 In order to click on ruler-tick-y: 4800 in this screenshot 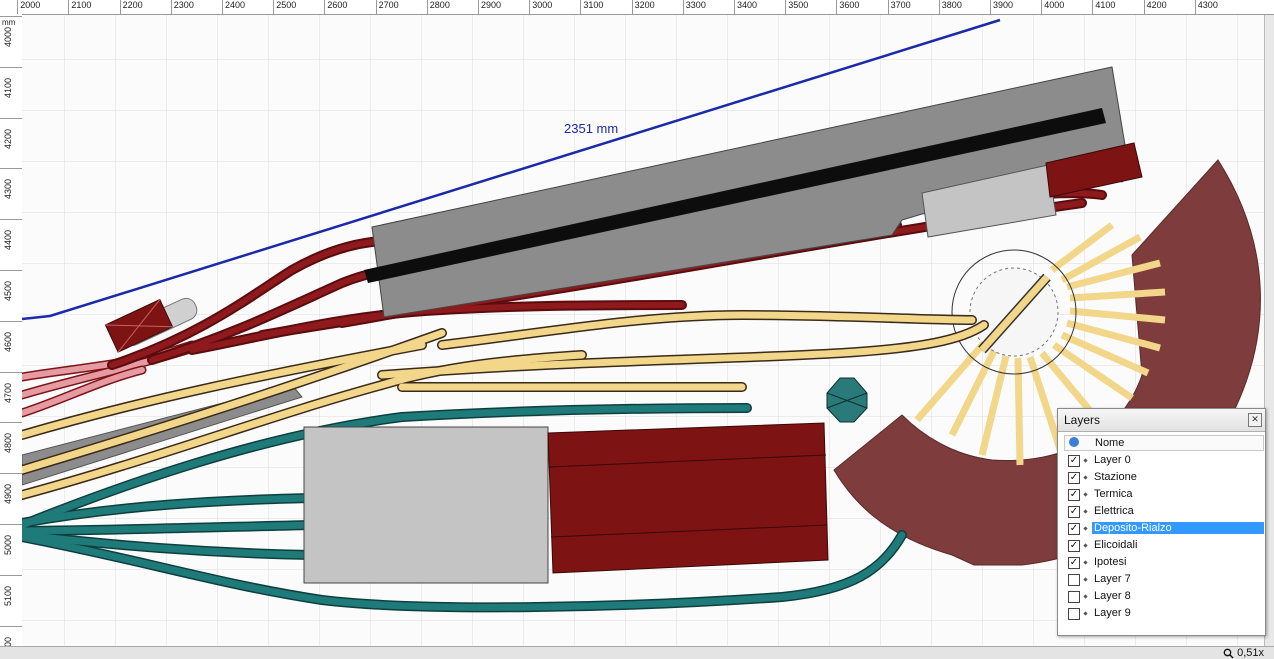, I will do `click(11, 447)`.